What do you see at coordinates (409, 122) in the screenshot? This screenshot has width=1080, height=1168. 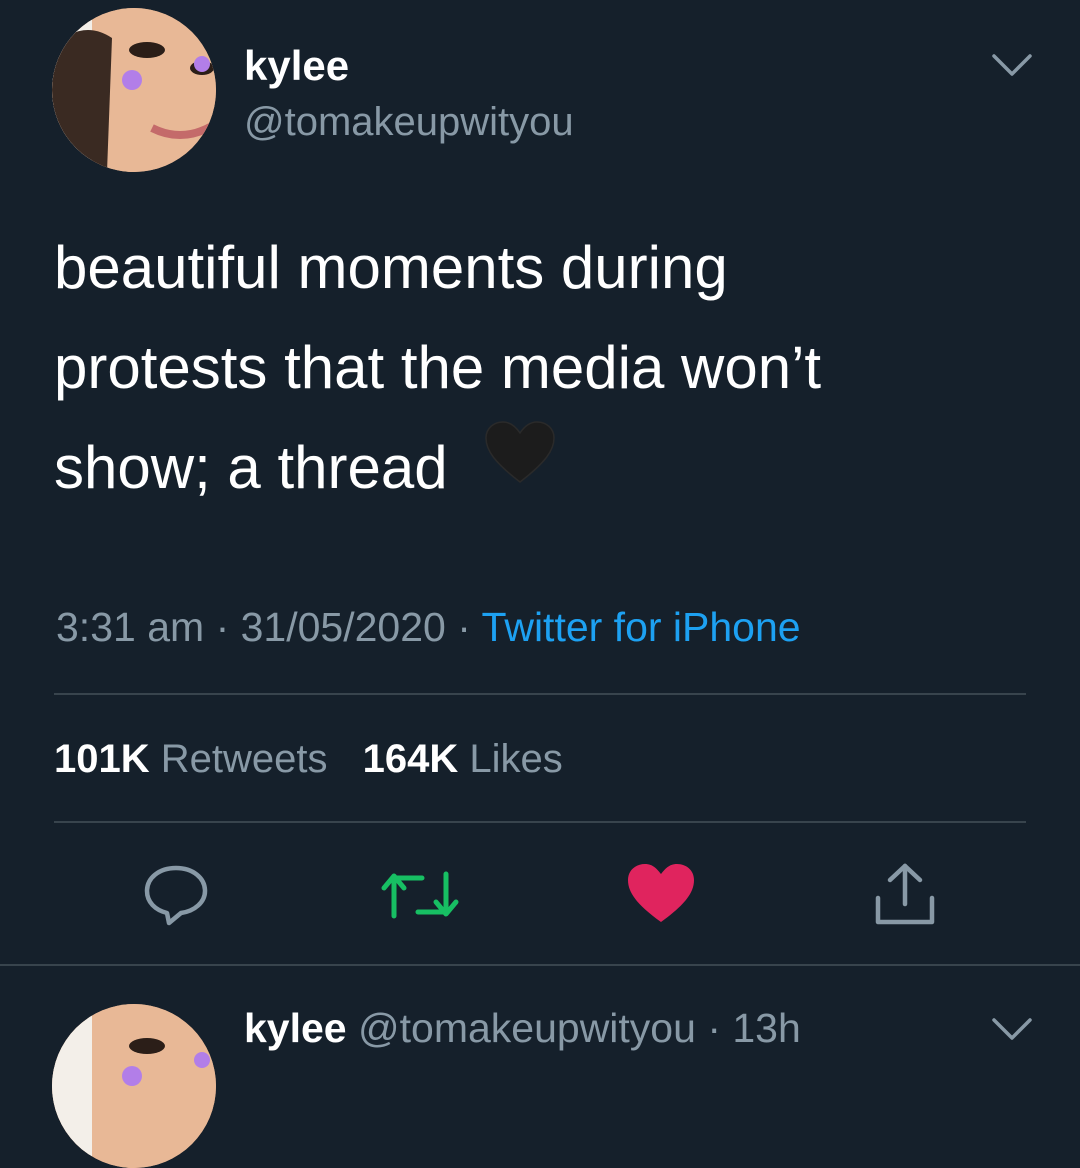 I see `author-handle: @tomakeupwityou` at bounding box center [409, 122].